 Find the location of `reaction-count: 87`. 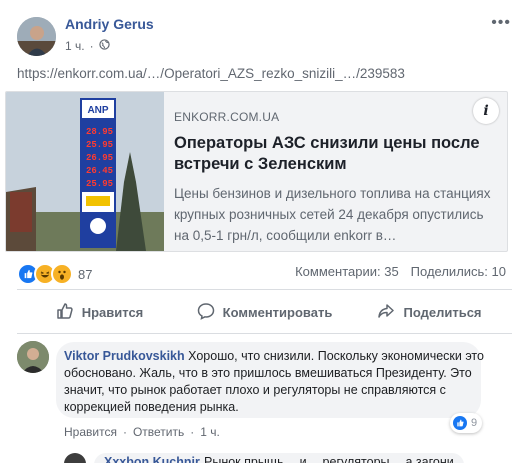

reaction-count: 87 is located at coordinates (85, 274).